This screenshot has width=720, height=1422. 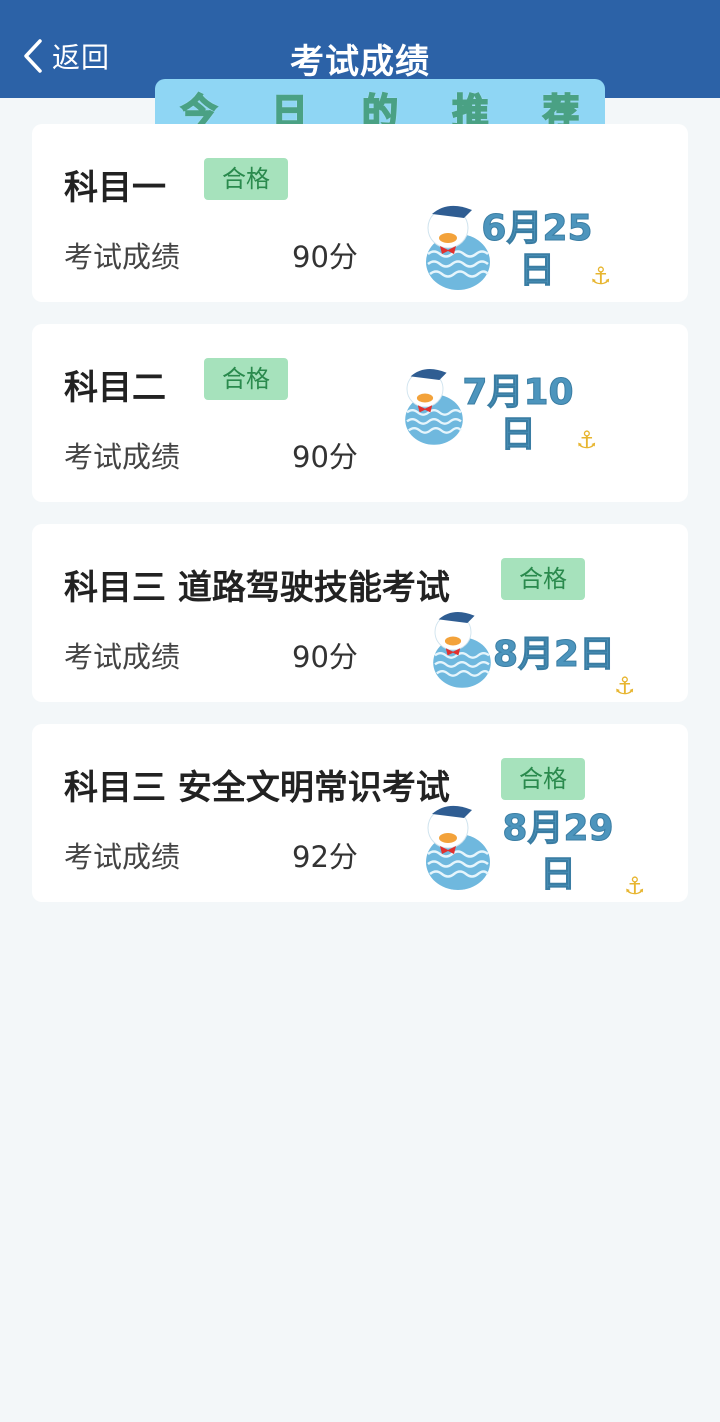 What do you see at coordinates (537, 229) in the screenshot?
I see `date-sticker: 6月25` at bounding box center [537, 229].